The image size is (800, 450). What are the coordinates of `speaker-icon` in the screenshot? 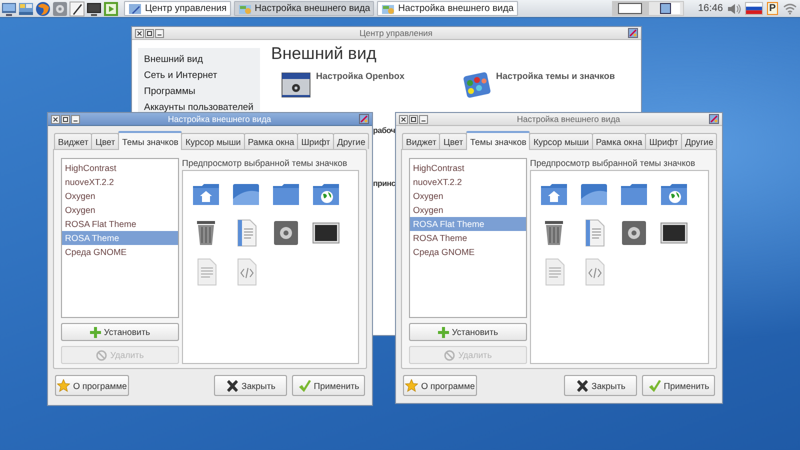 It's located at (734, 8).